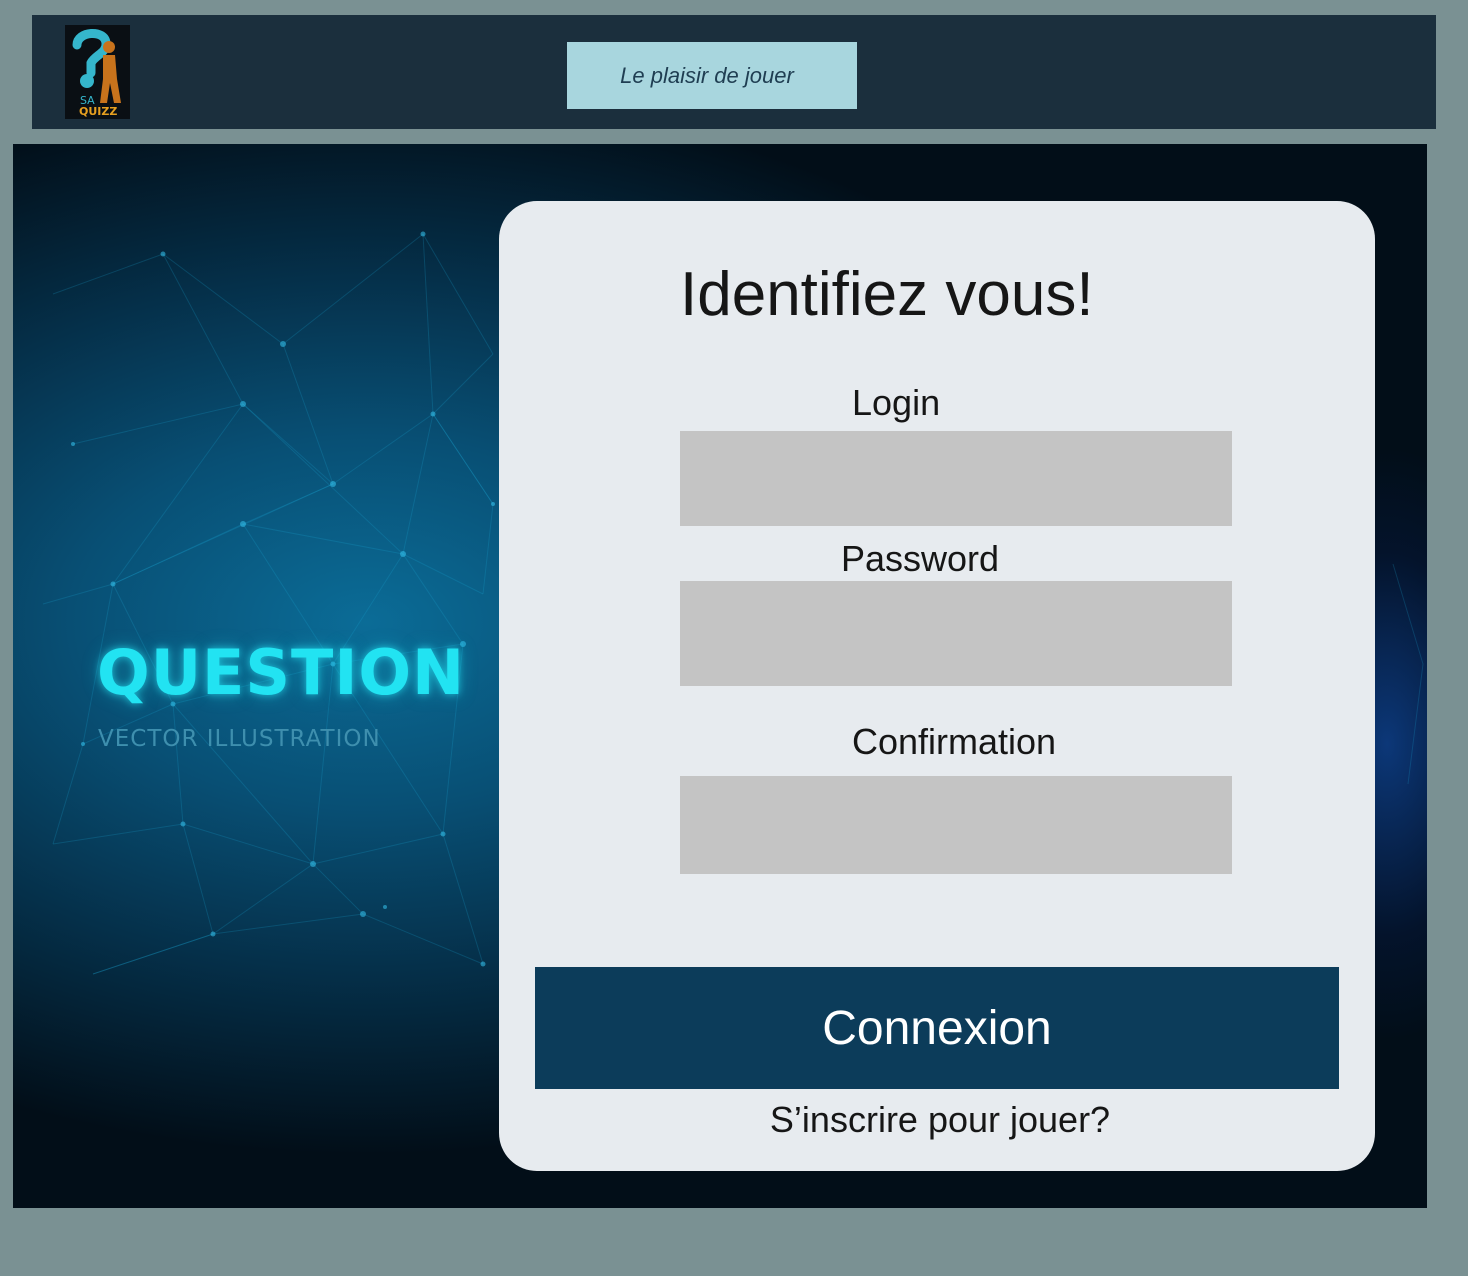 This screenshot has width=1468, height=1276. What do you see at coordinates (956, 633) in the screenshot?
I see `password-input` at bounding box center [956, 633].